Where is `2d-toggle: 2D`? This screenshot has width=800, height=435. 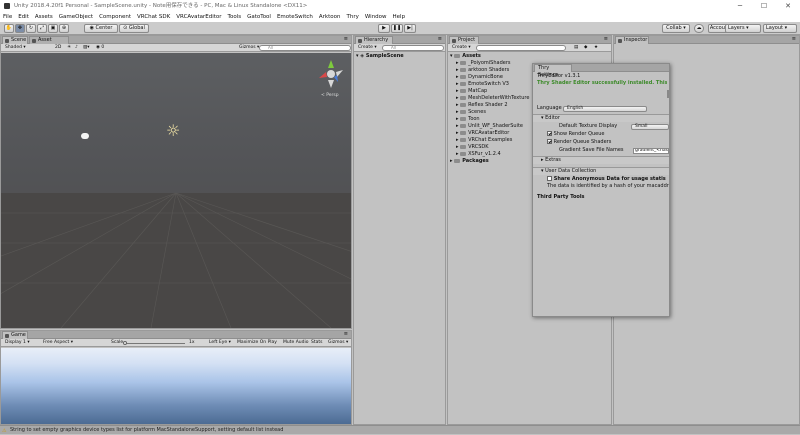
2d-toggle: 2D is located at coordinates (58, 48).